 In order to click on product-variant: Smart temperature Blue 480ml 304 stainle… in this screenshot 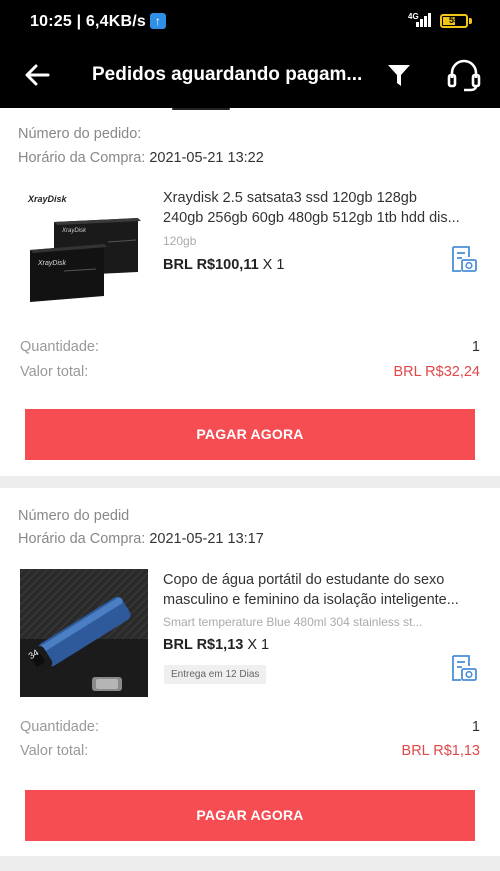, I will do `click(293, 622)`.